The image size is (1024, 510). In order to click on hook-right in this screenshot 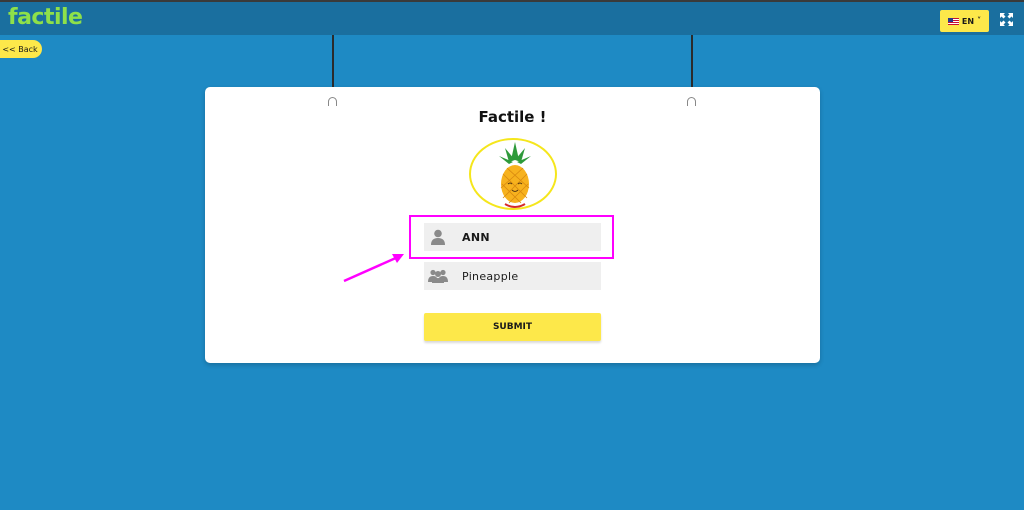, I will do `click(691, 101)`.